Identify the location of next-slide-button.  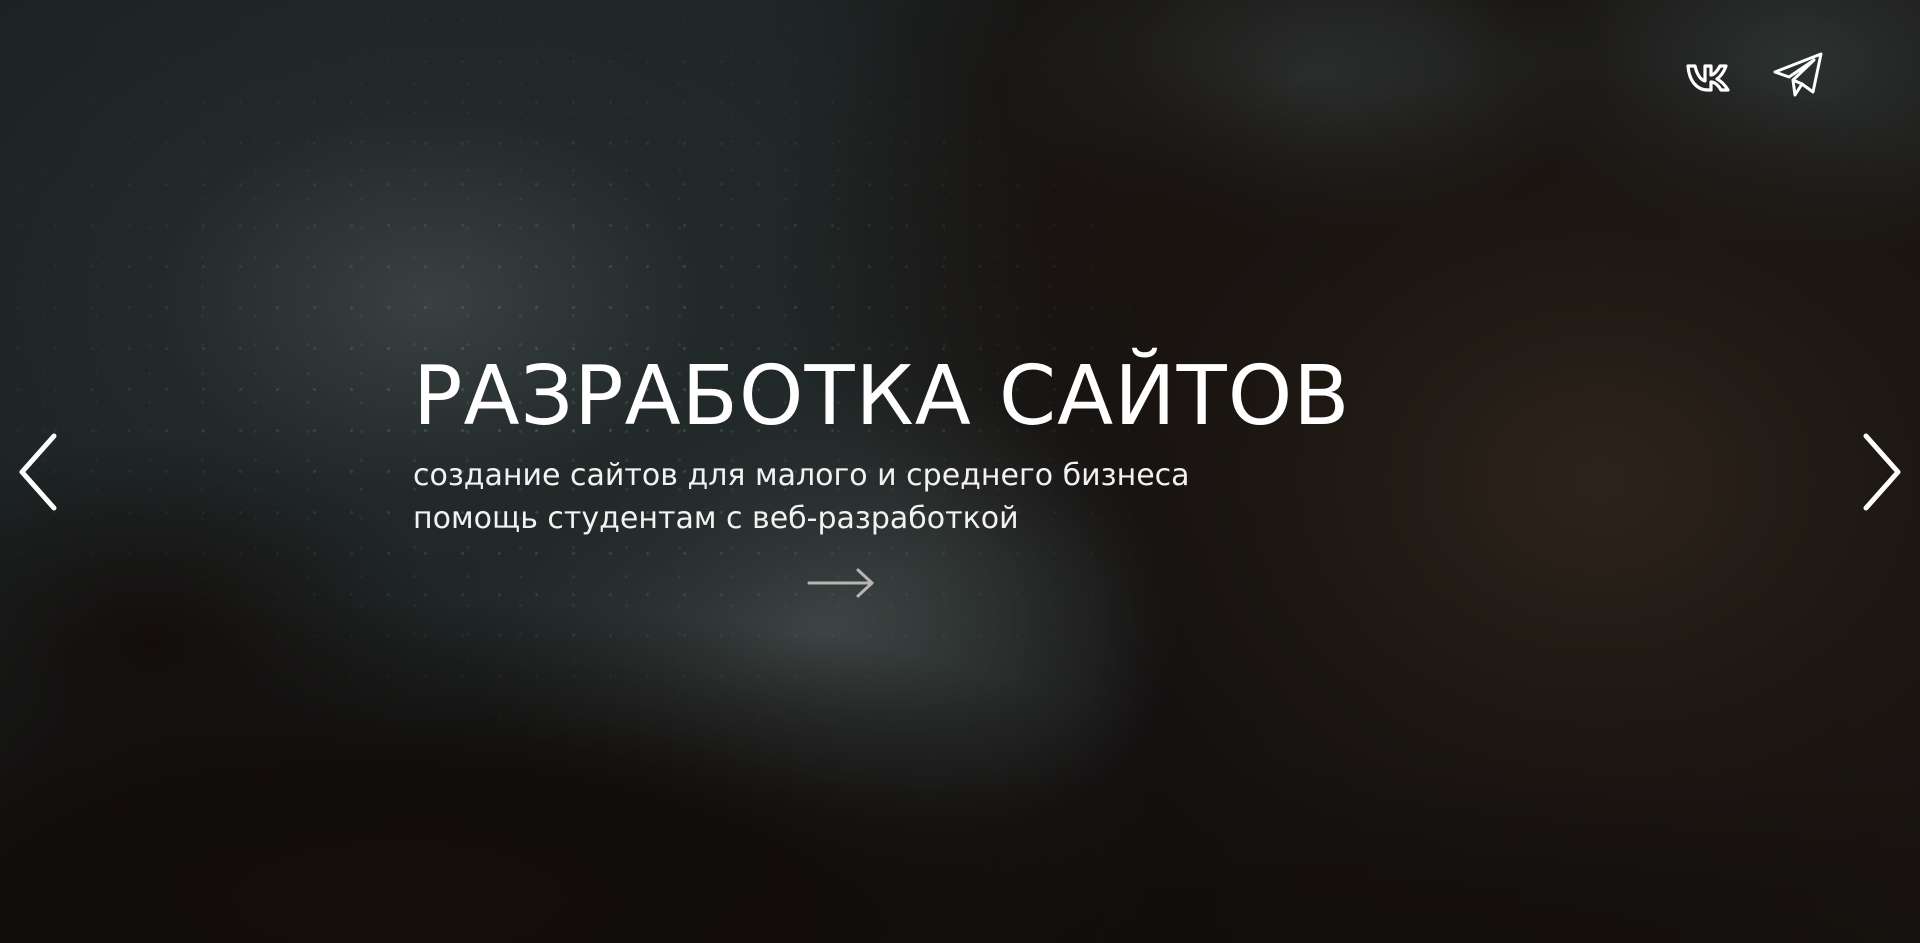
(1882, 472).